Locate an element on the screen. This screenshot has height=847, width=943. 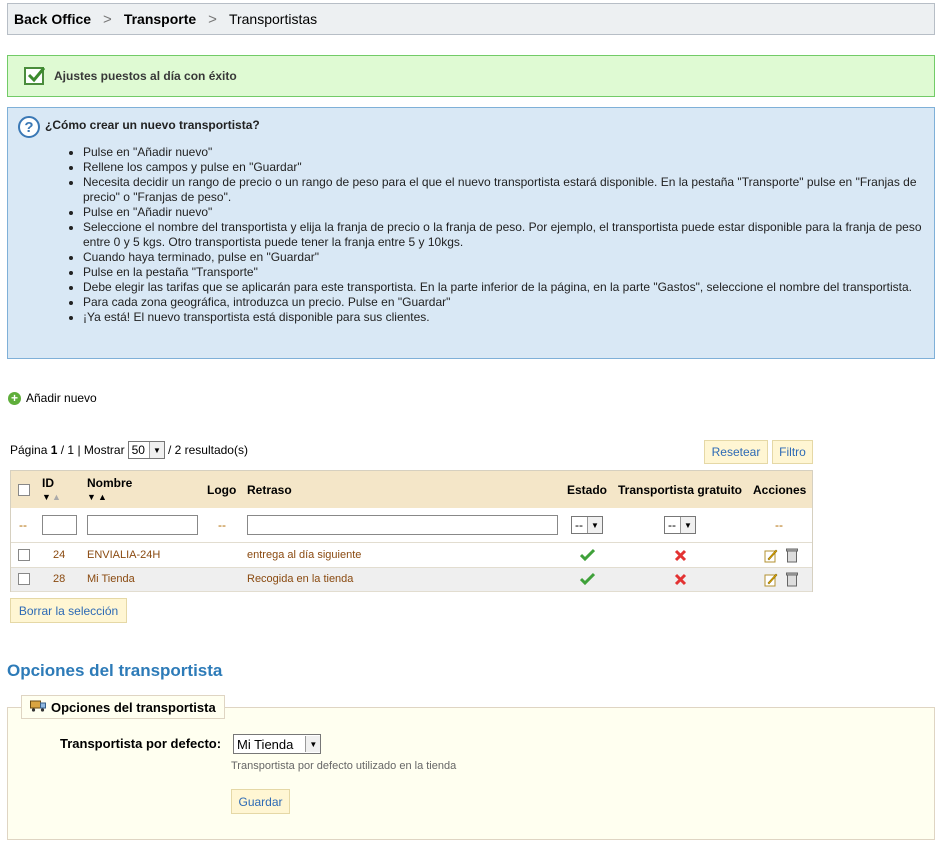
default-carrier-label: Transportista por defecto: is located at coordinates (141, 743).